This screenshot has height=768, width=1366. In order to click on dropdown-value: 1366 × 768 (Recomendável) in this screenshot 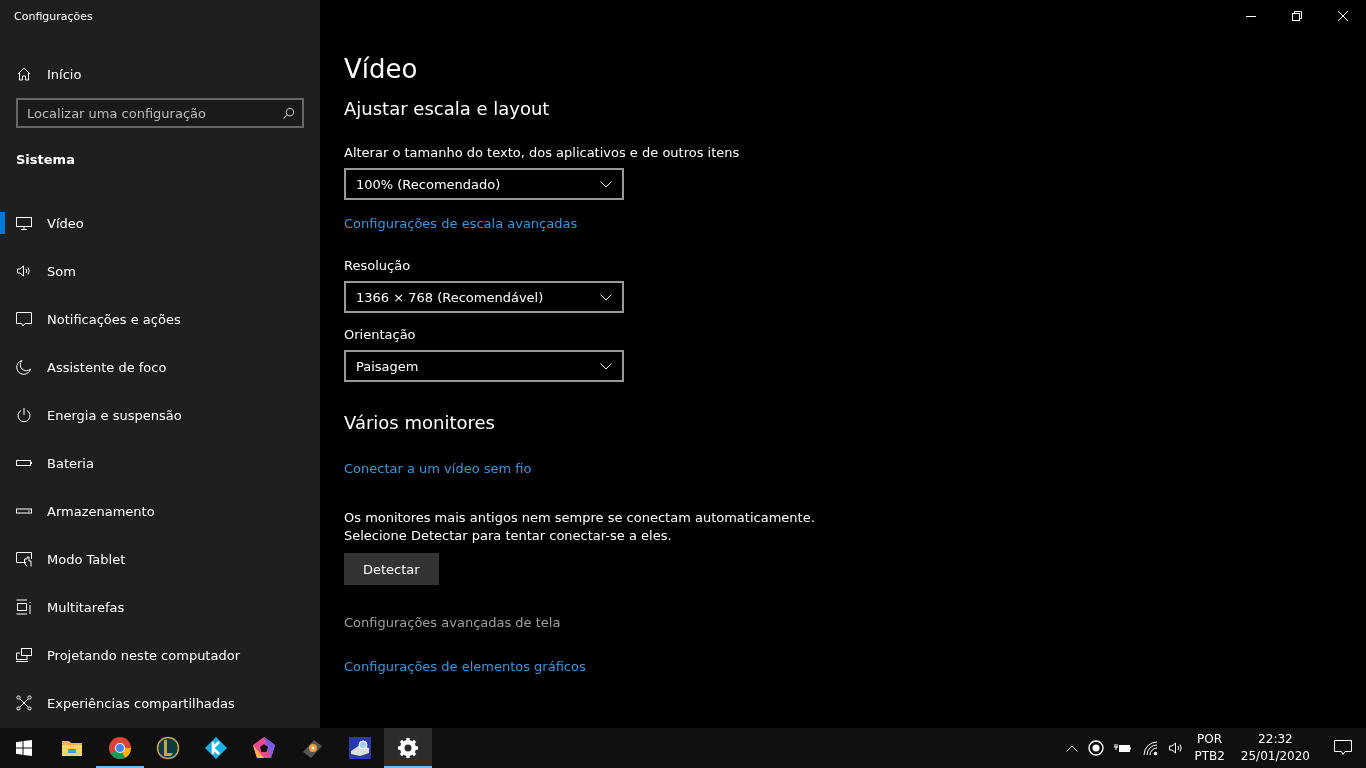, I will do `click(450, 297)`.